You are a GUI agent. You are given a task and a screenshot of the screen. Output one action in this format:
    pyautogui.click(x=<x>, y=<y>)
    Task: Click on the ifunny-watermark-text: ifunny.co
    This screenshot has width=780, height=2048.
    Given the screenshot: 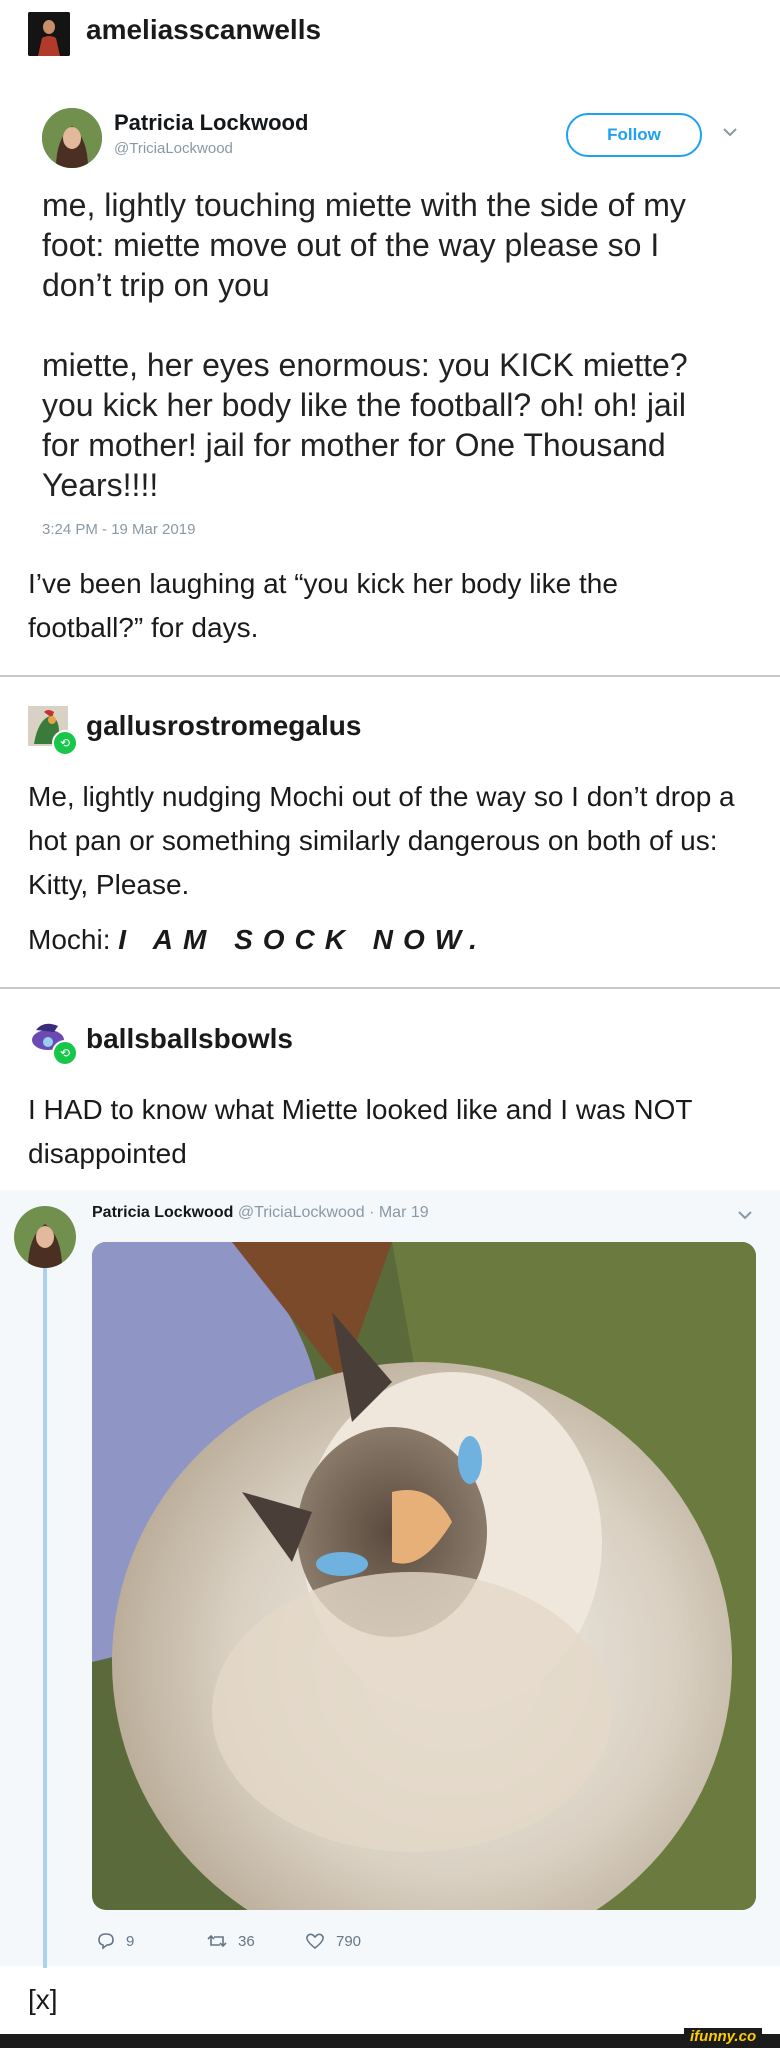 What is the action you would take?
    pyautogui.click(x=723, y=2036)
    